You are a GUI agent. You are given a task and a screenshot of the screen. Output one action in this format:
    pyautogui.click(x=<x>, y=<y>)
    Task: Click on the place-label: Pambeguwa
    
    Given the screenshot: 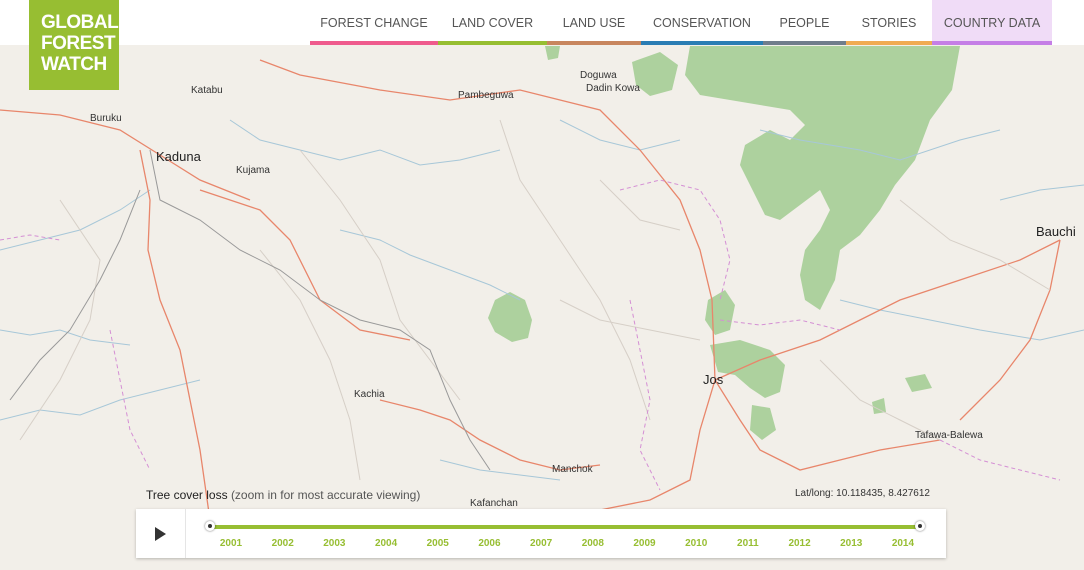 What is the action you would take?
    pyautogui.click(x=486, y=95)
    